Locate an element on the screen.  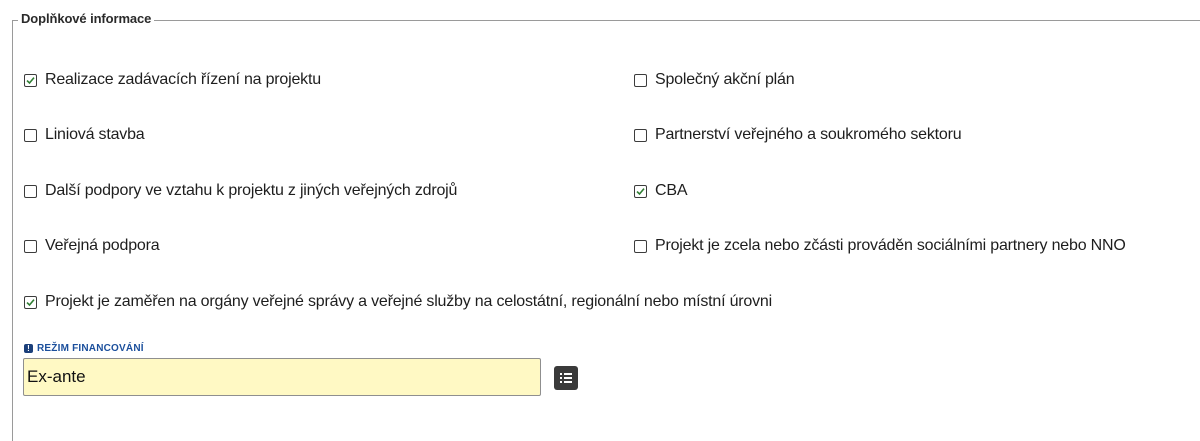
financing-label-text: REŽIM FINANCOVÁNÍ is located at coordinates (90, 348).